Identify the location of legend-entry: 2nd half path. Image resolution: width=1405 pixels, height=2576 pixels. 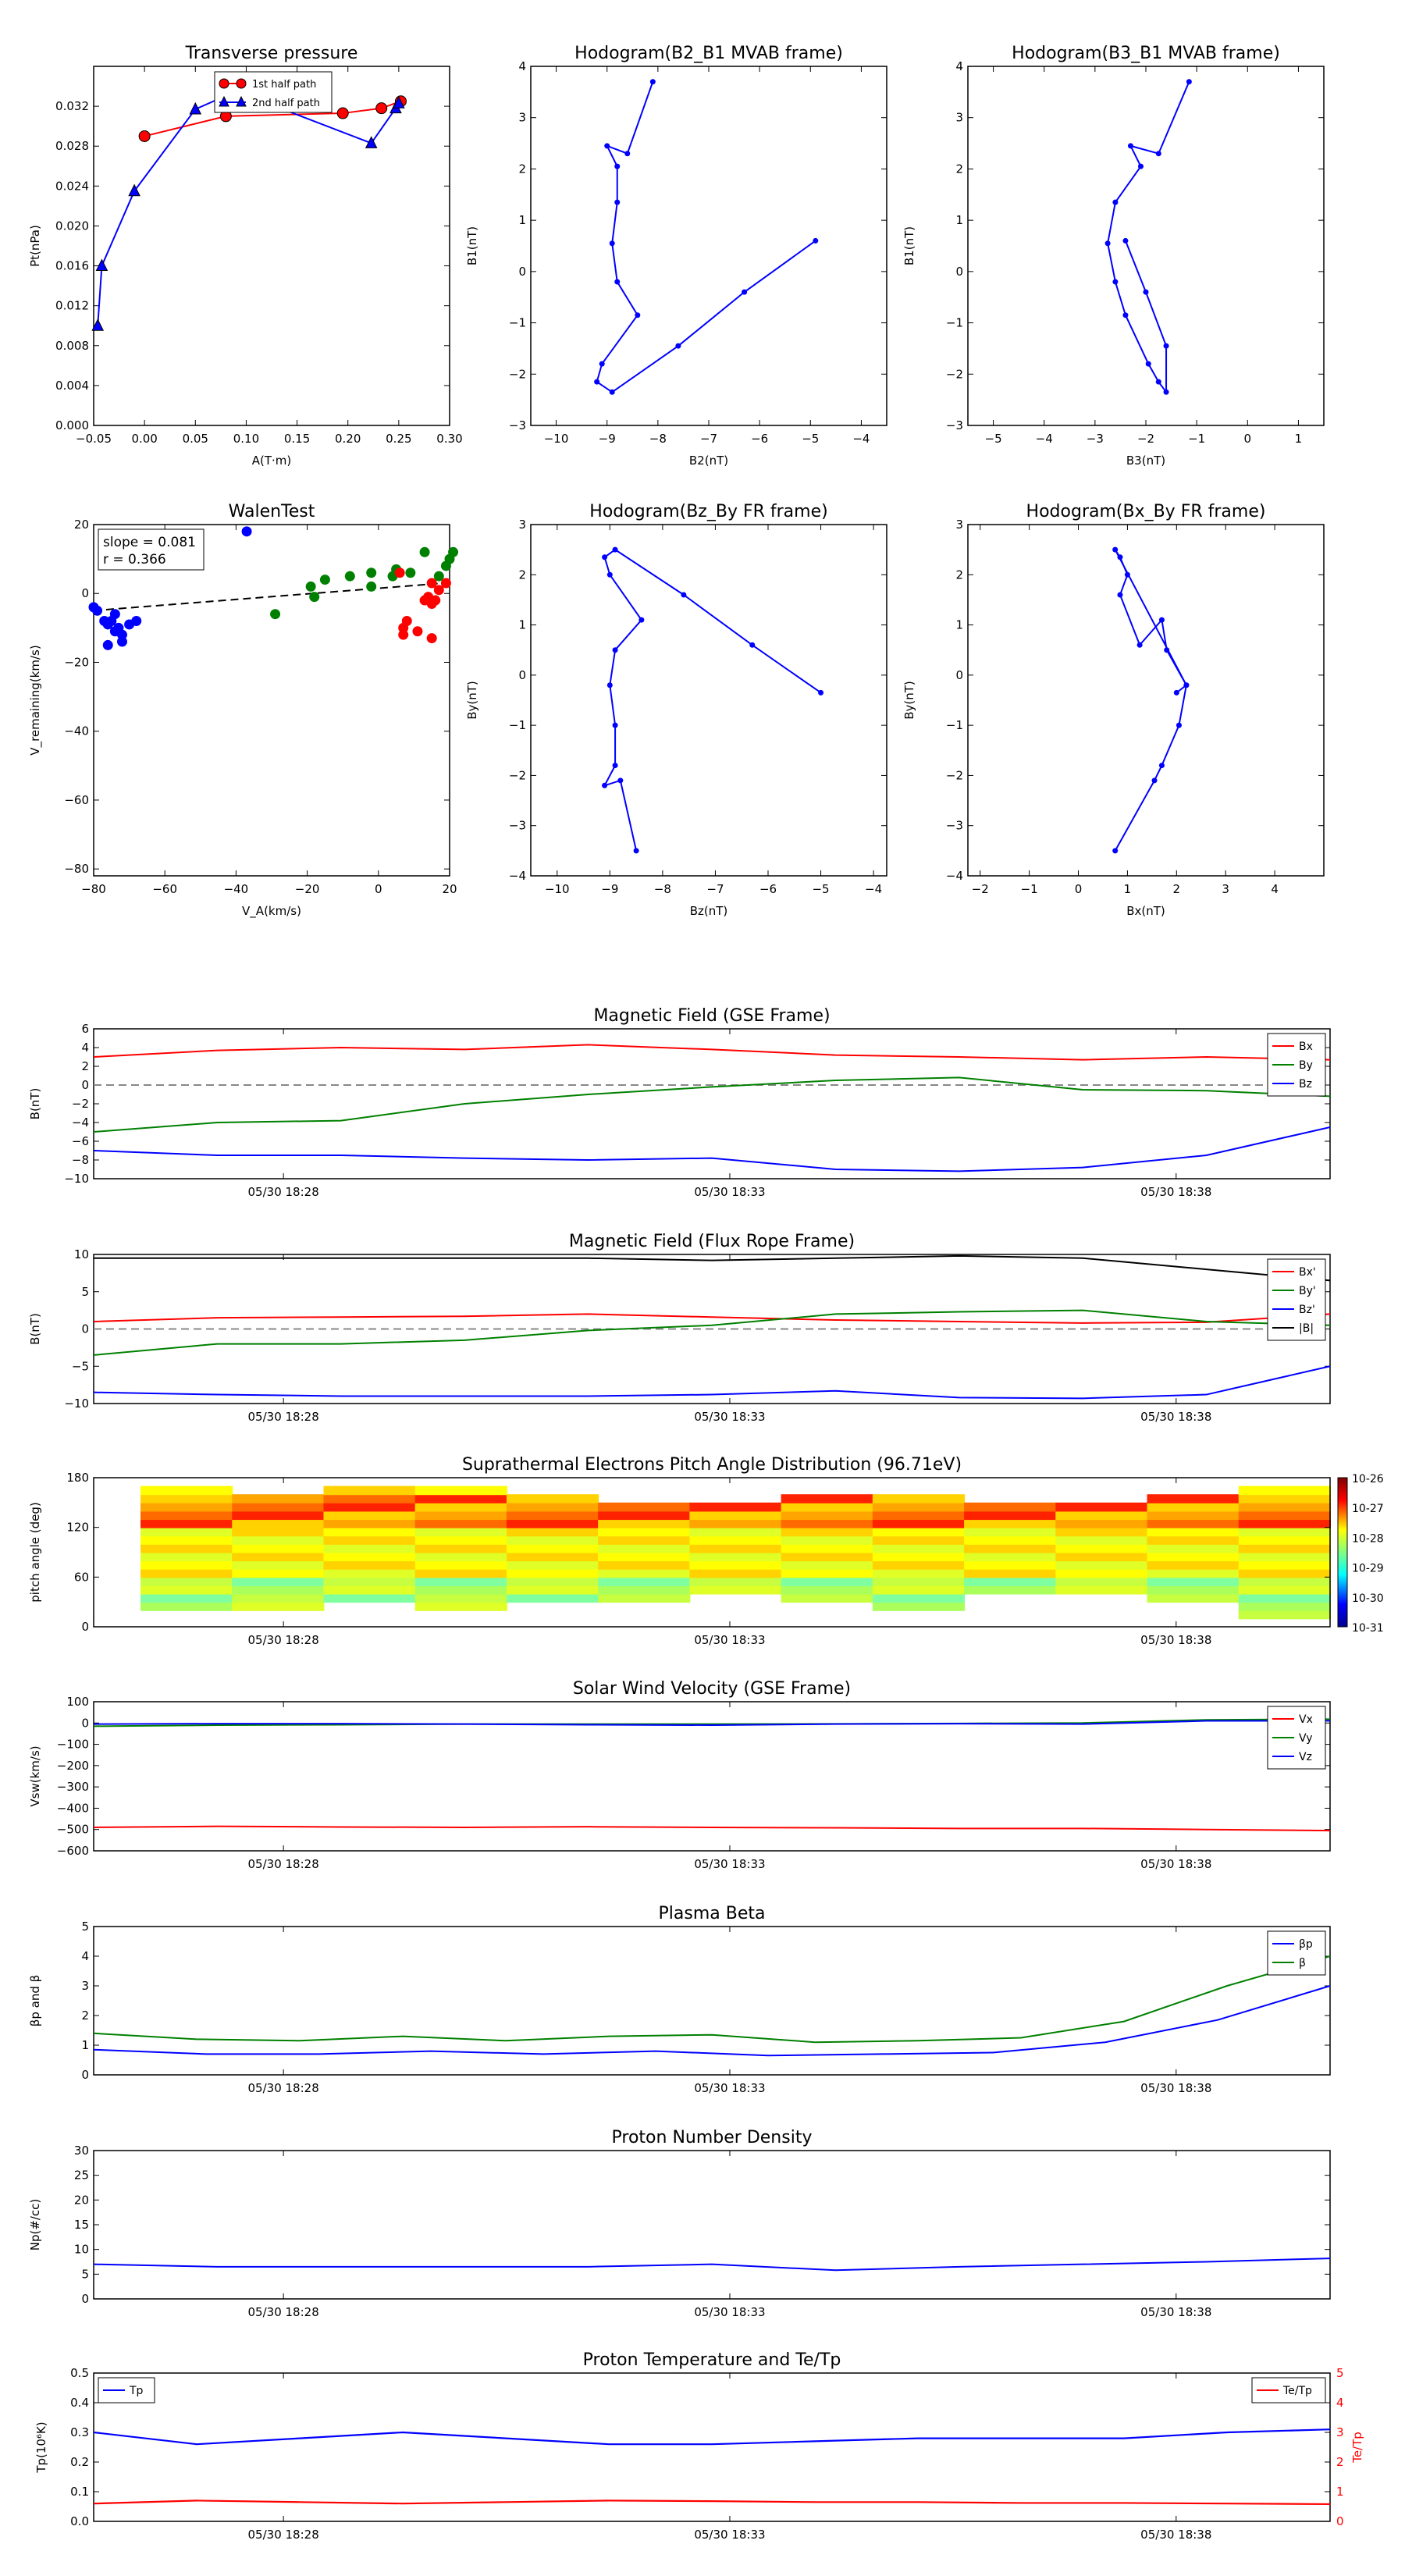
(286, 104).